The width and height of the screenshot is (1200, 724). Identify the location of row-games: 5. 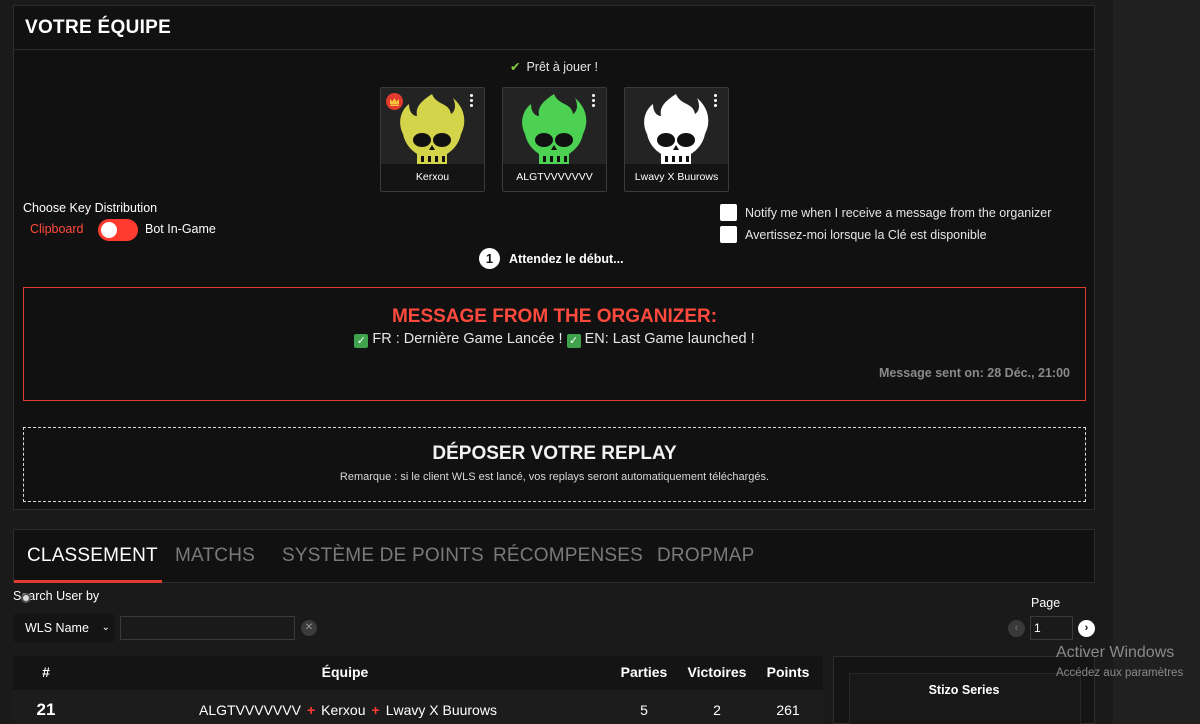
(644, 710).